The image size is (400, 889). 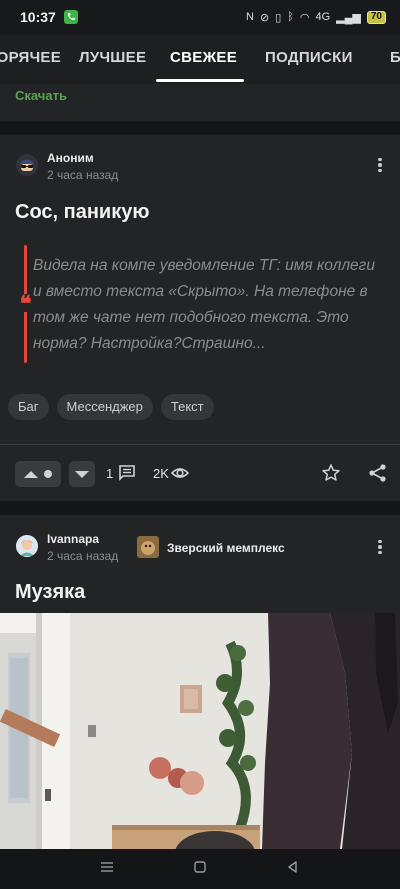 I want to click on upvote-button, so click(x=38, y=474).